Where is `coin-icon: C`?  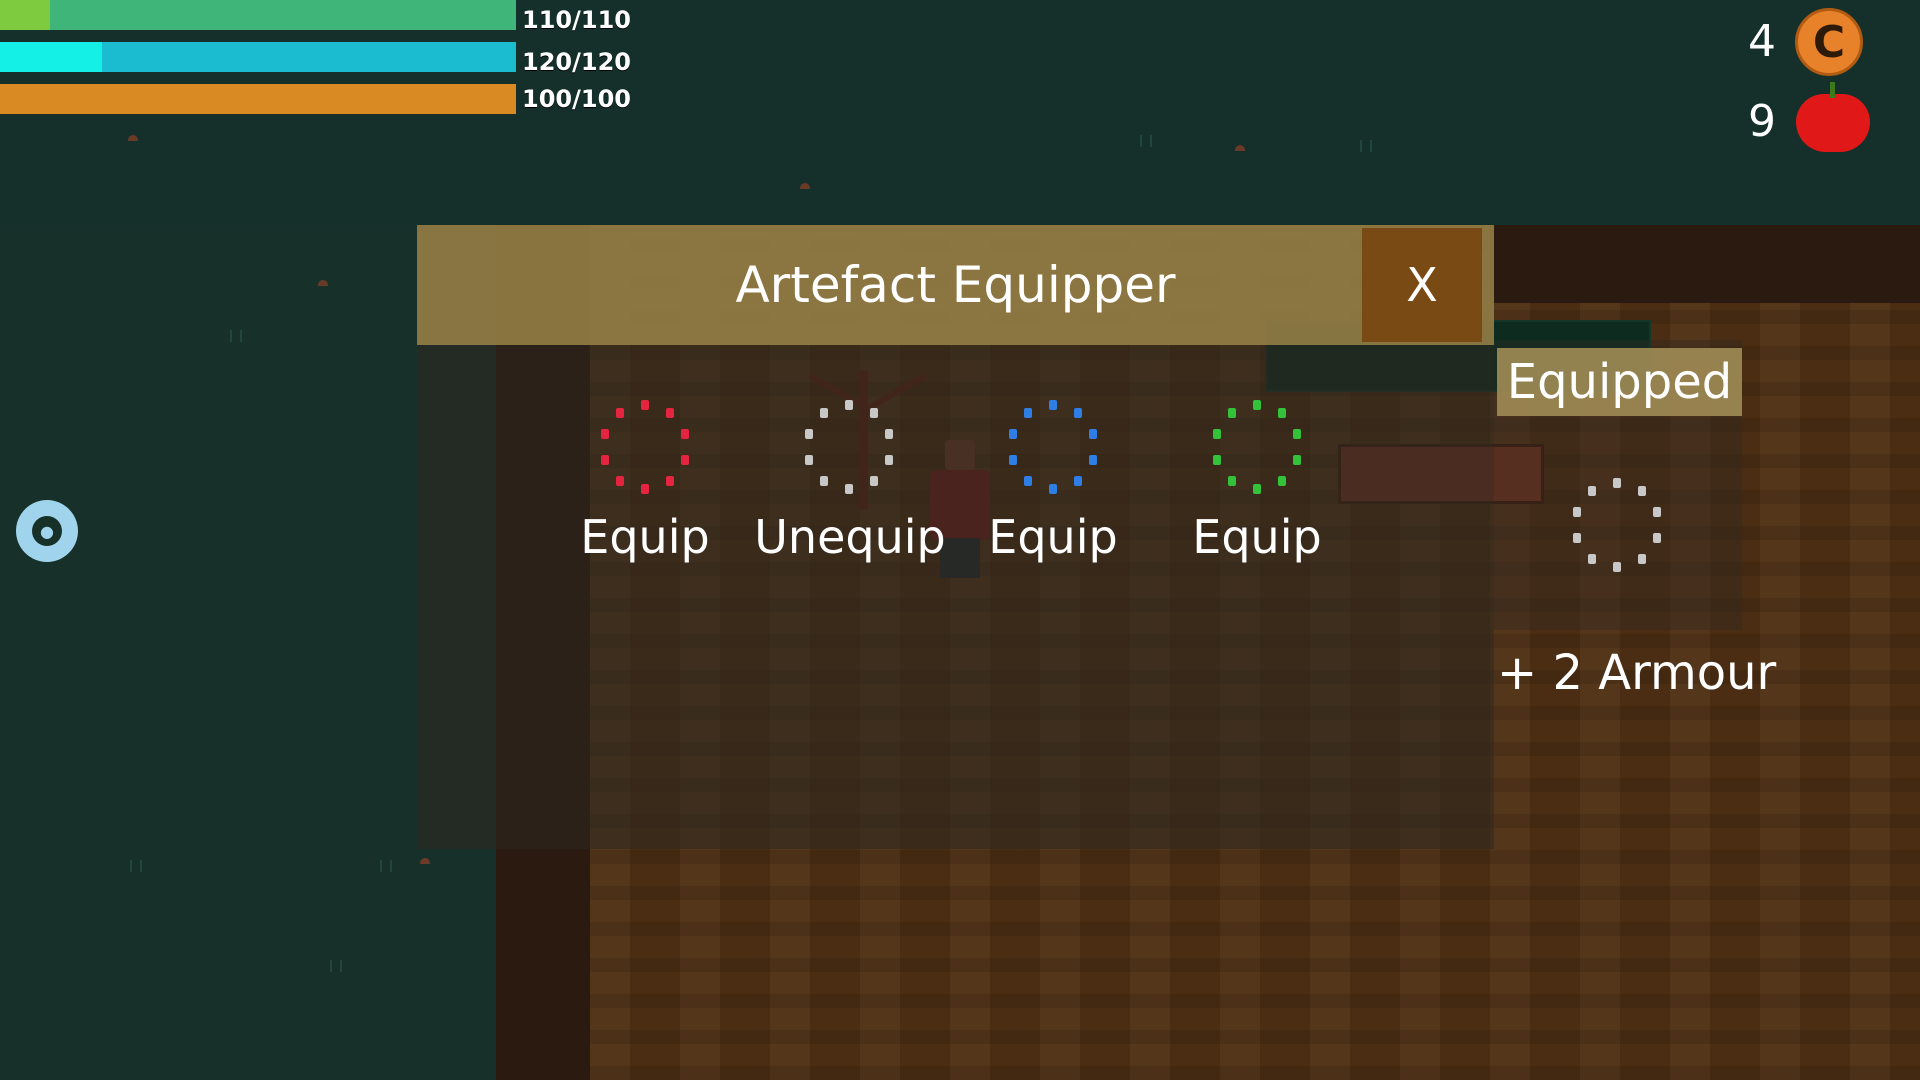 coin-icon: C is located at coordinates (1829, 42).